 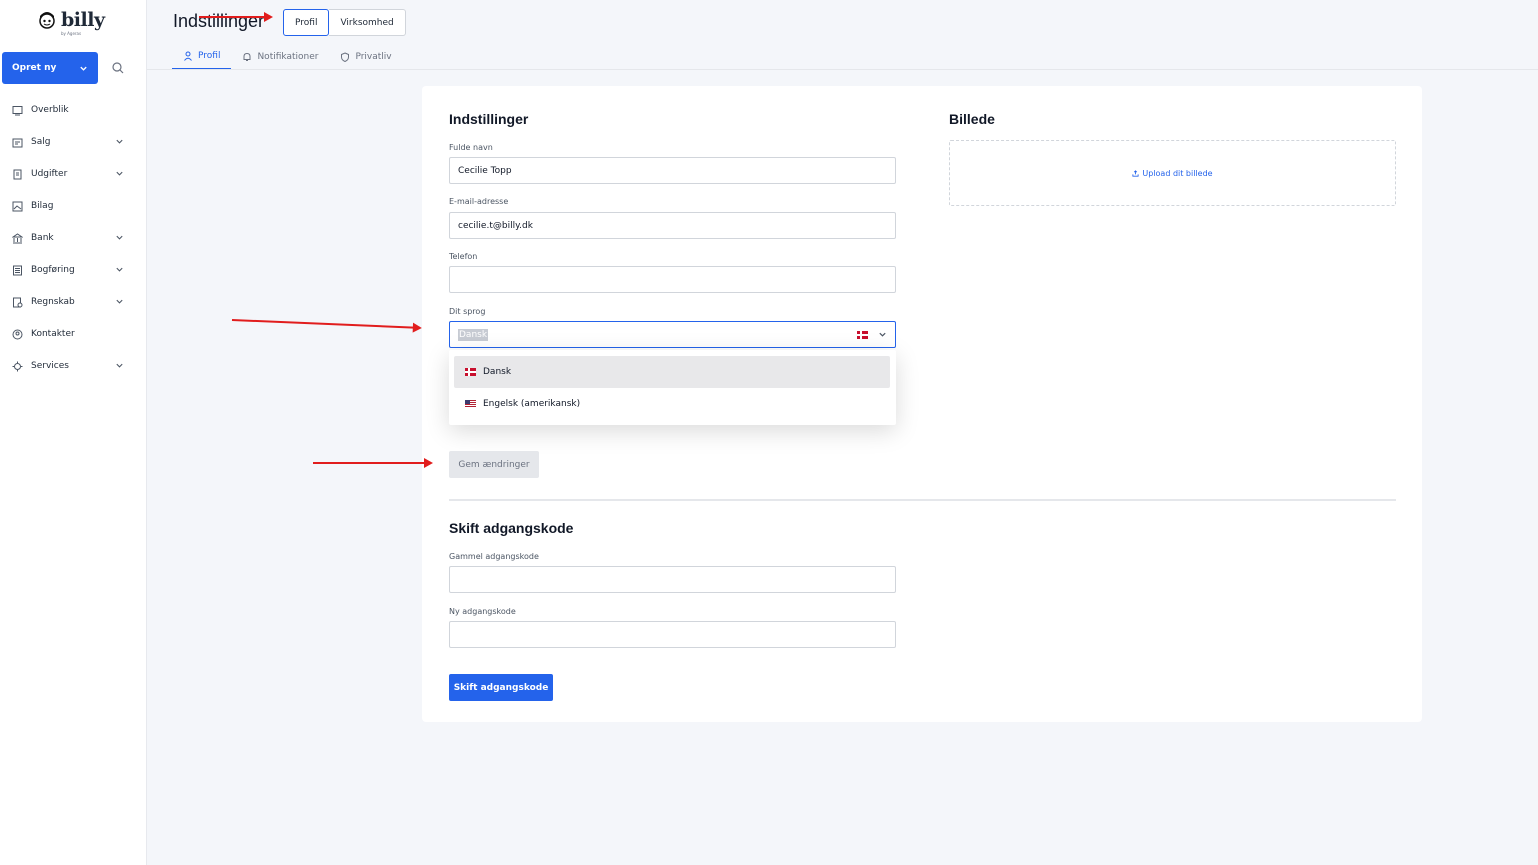 I want to click on upload-picture-button: Upload dit billede, so click(x=1172, y=173).